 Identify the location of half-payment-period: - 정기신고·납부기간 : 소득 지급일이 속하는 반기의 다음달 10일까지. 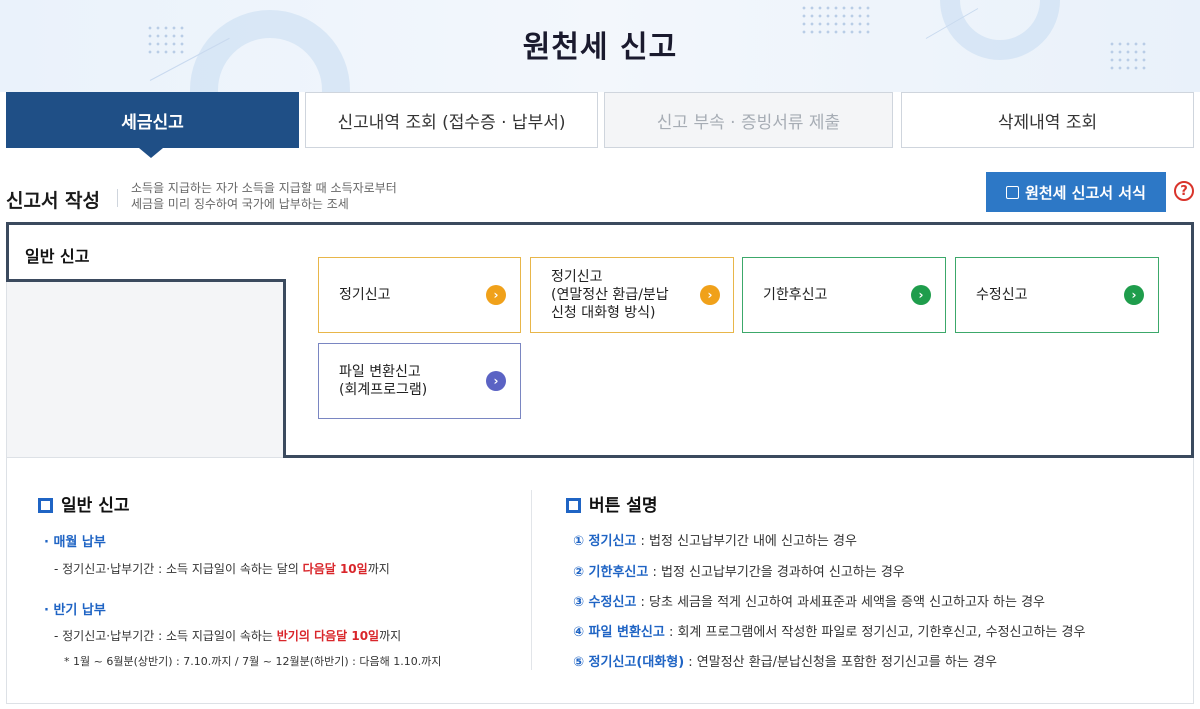
(227, 635).